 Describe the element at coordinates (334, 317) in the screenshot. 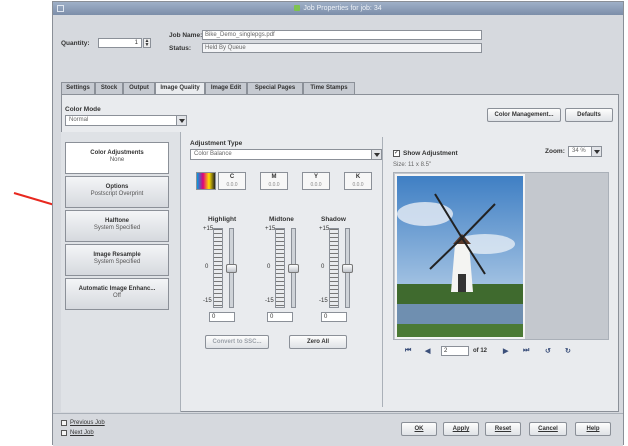

I see `shadow-value: 0` at that location.